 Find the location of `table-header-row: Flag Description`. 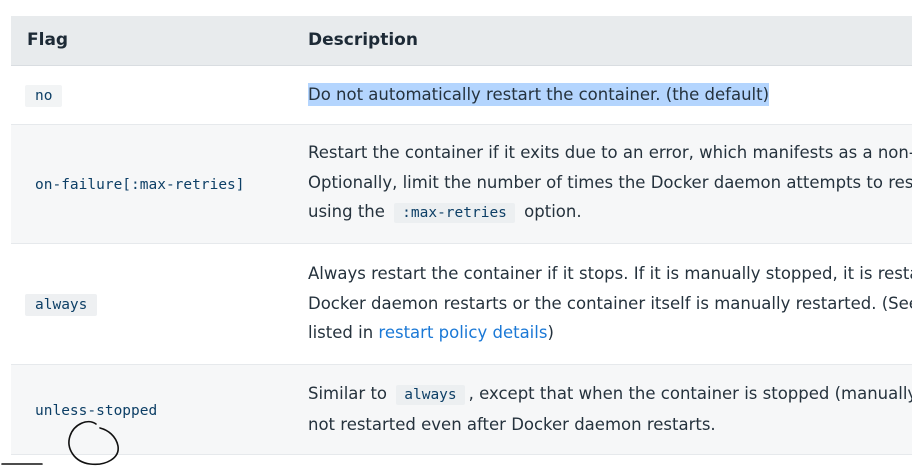

table-header-row: Flag Description is located at coordinates (461, 41).